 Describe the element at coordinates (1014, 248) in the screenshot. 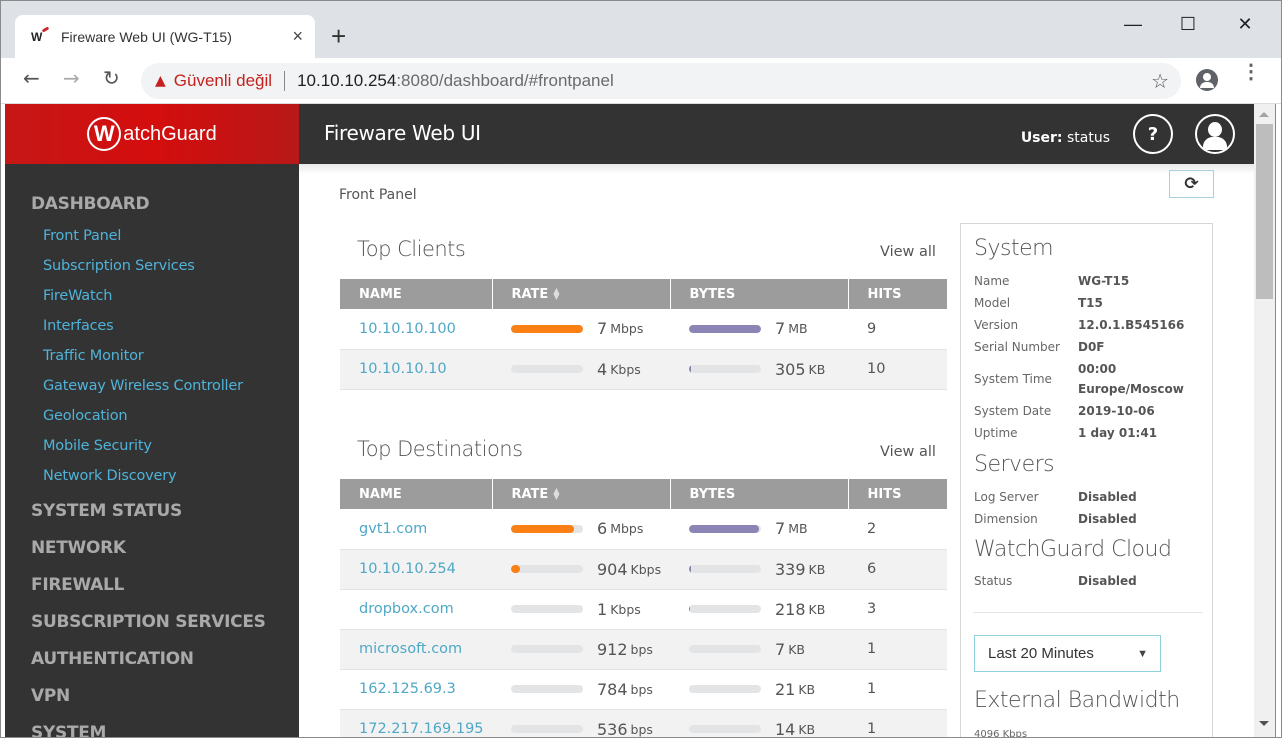

I see `system-title: System` at that location.